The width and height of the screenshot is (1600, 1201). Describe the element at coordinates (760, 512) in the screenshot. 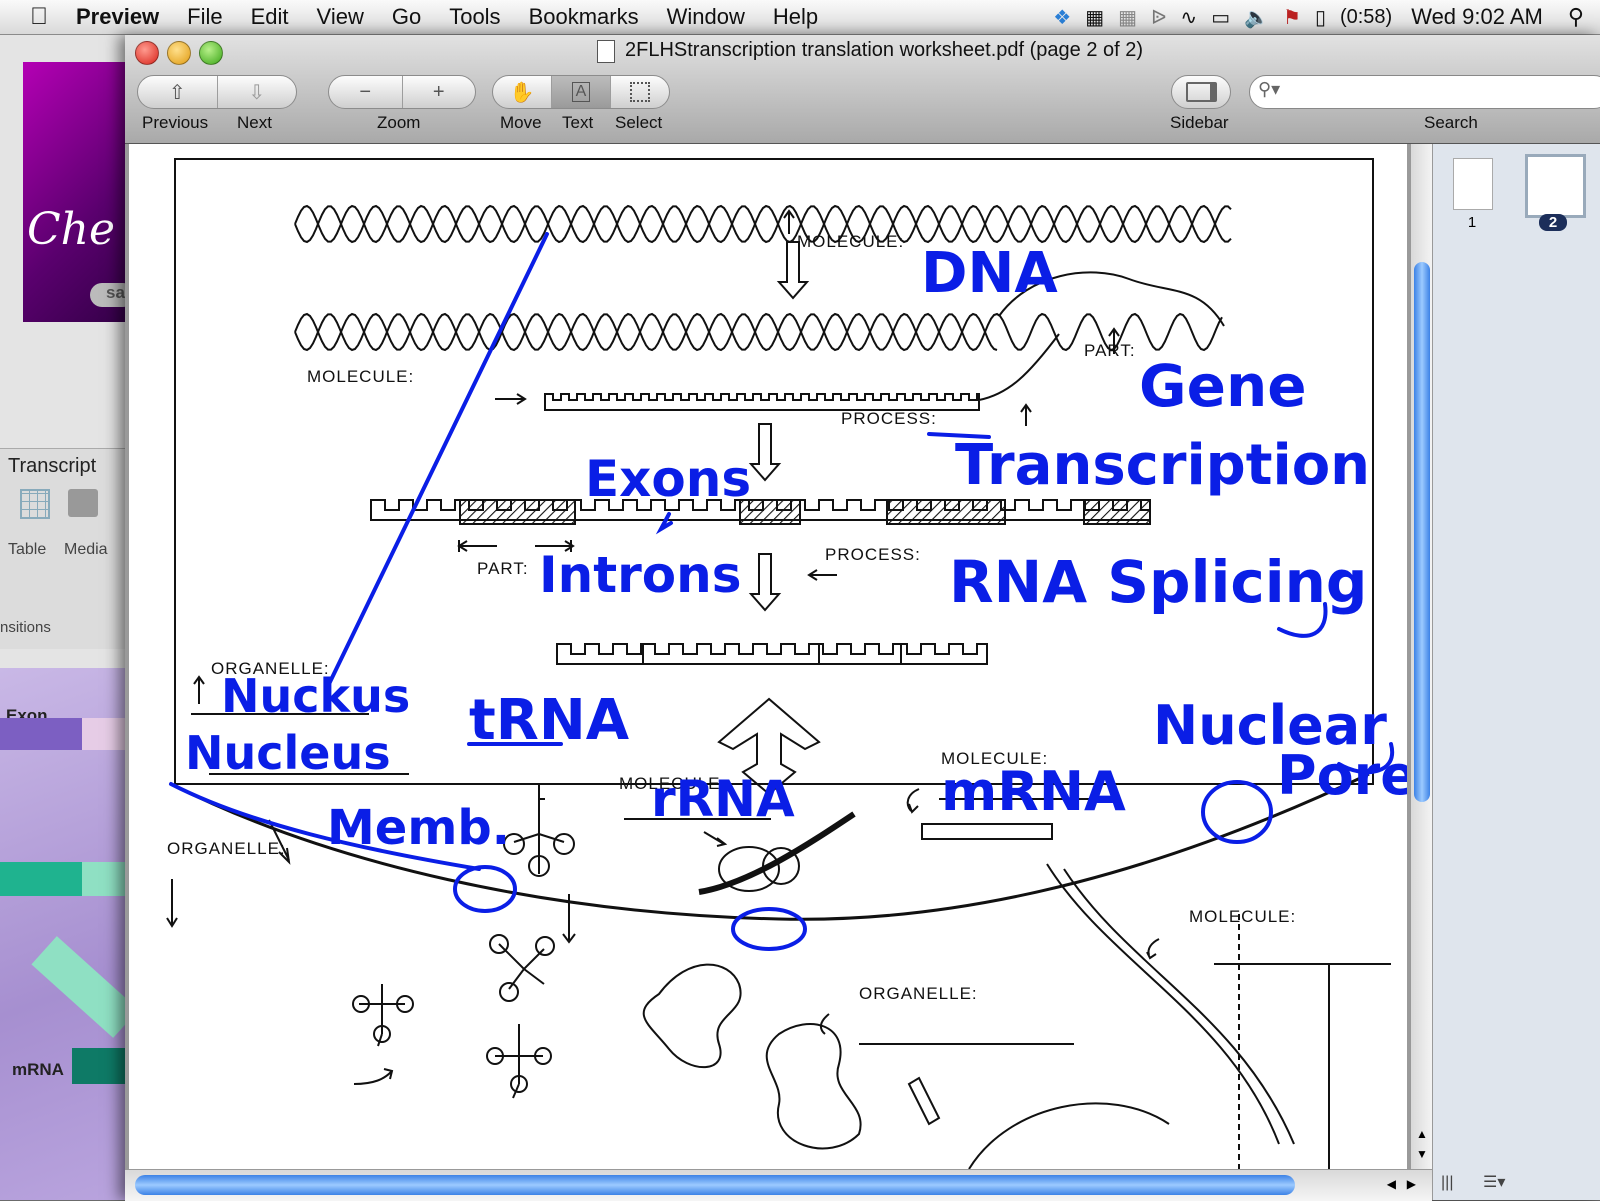

I see `exon-intron-strand` at that location.